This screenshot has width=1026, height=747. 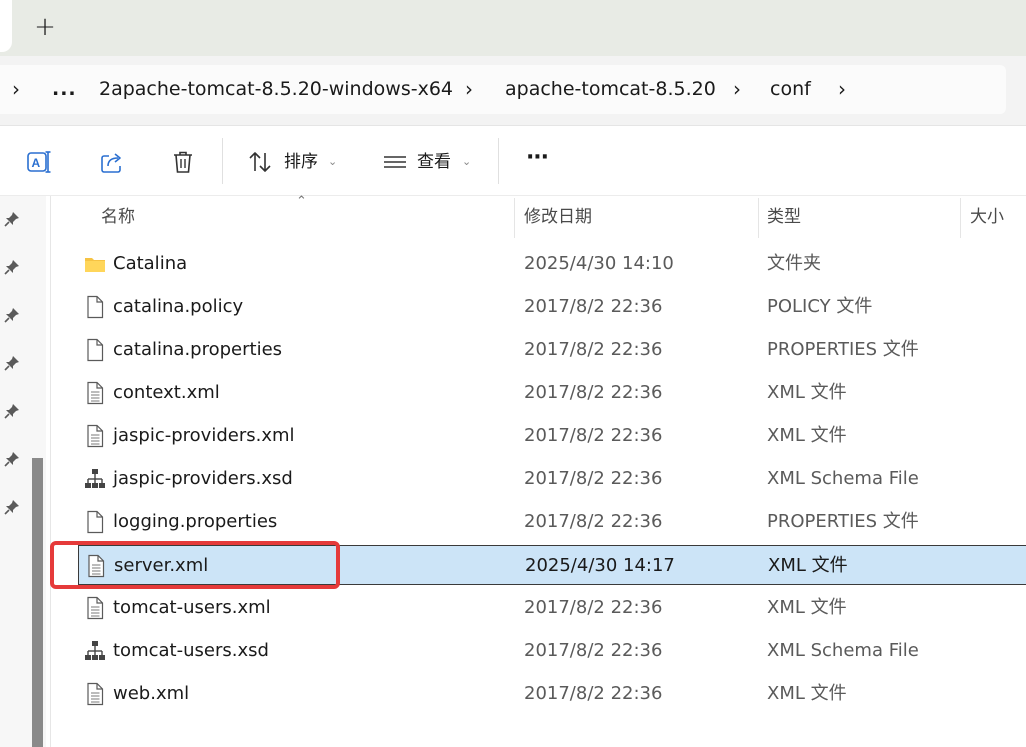 I want to click on breadcrumb-item: 2apache-tomcat-8.5.20-windows-x64, so click(x=276, y=89).